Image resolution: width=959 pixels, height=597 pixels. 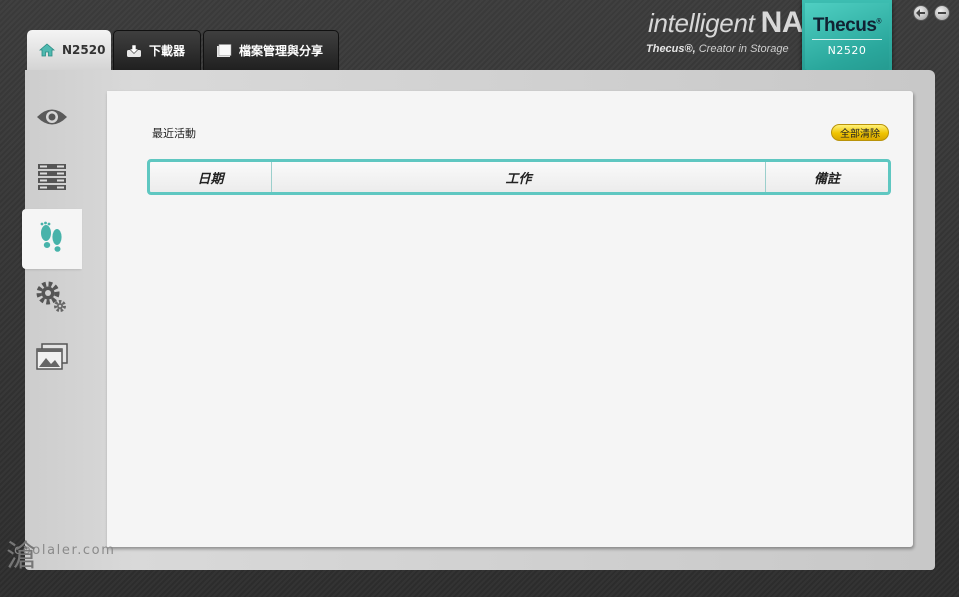 I want to click on sidebar-item-applications, so click(x=52, y=359).